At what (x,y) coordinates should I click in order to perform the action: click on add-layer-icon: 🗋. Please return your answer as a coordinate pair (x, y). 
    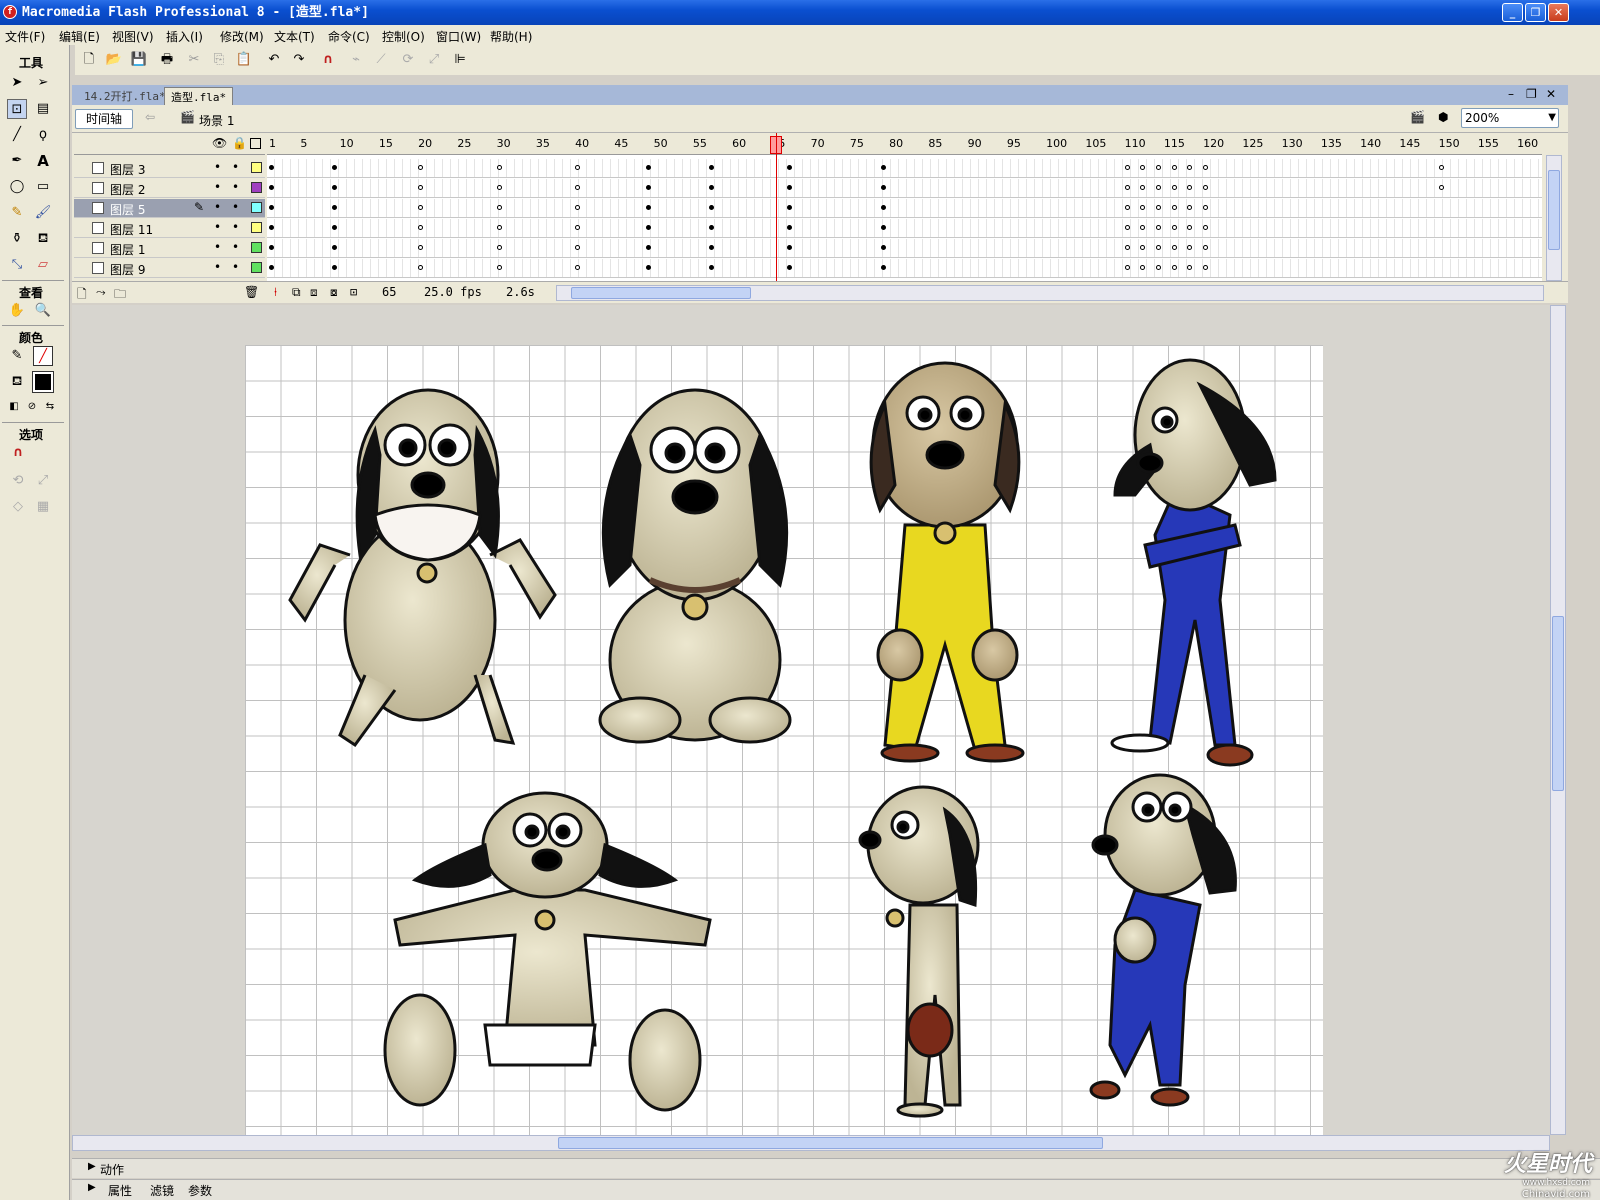
    Looking at the image, I should click on (82, 295).